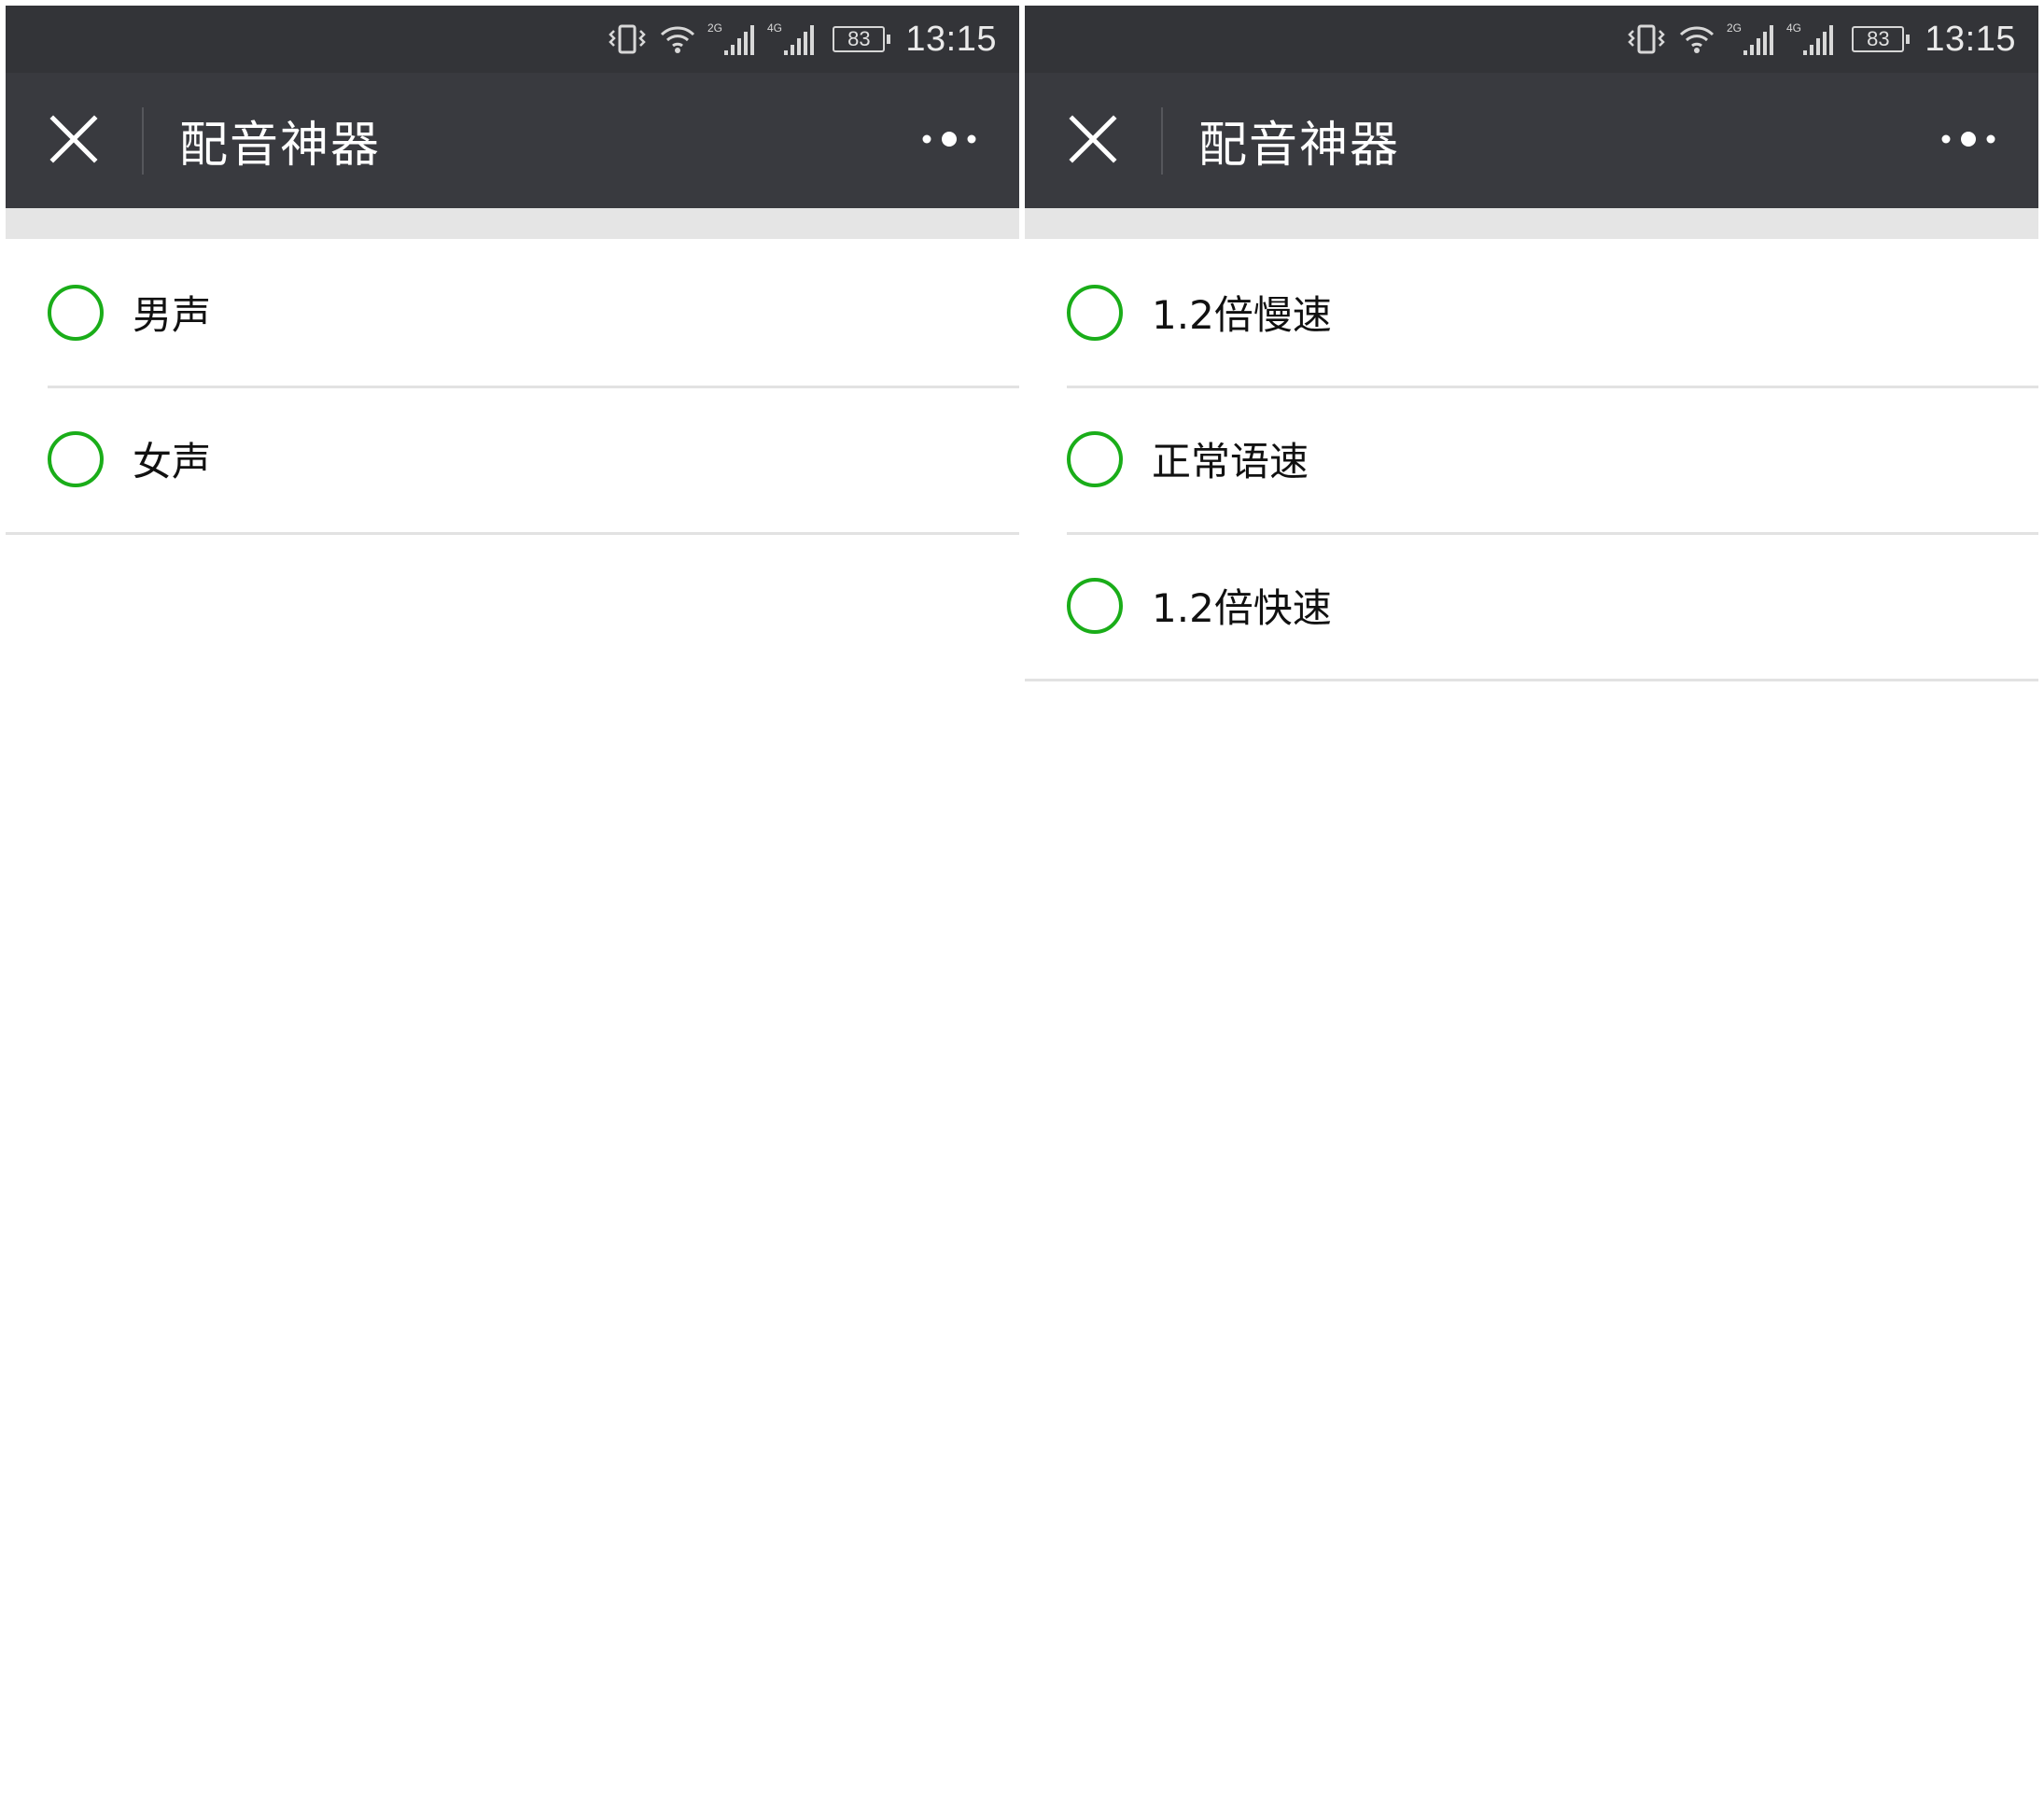  I want to click on voice-option-list: 男声 女声, so click(512, 387).